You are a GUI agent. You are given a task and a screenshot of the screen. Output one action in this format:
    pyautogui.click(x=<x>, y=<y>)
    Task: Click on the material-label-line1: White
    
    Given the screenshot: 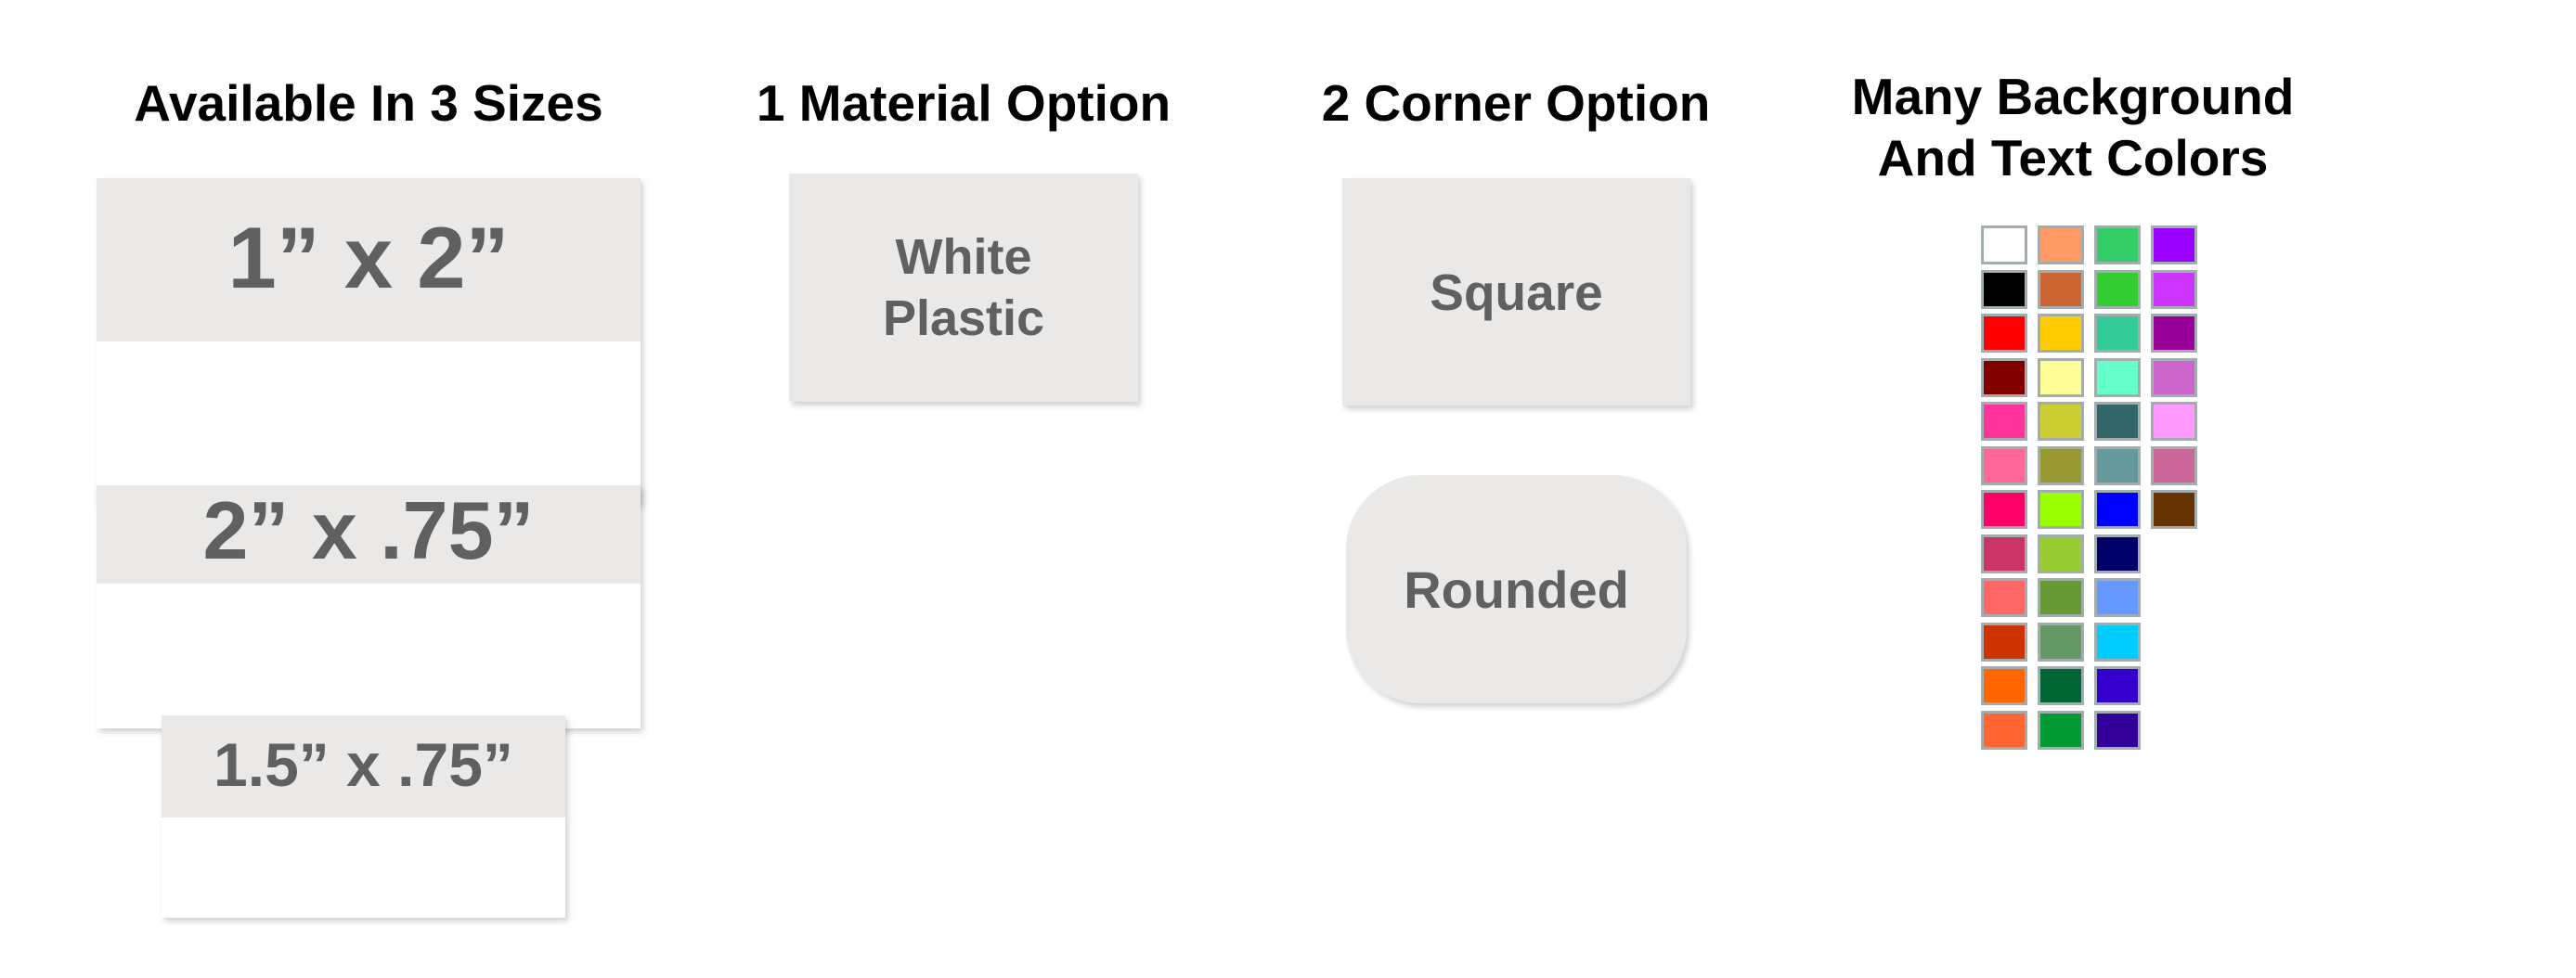 What is the action you would take?
    pyautogui.click(x=963, y=257)
    